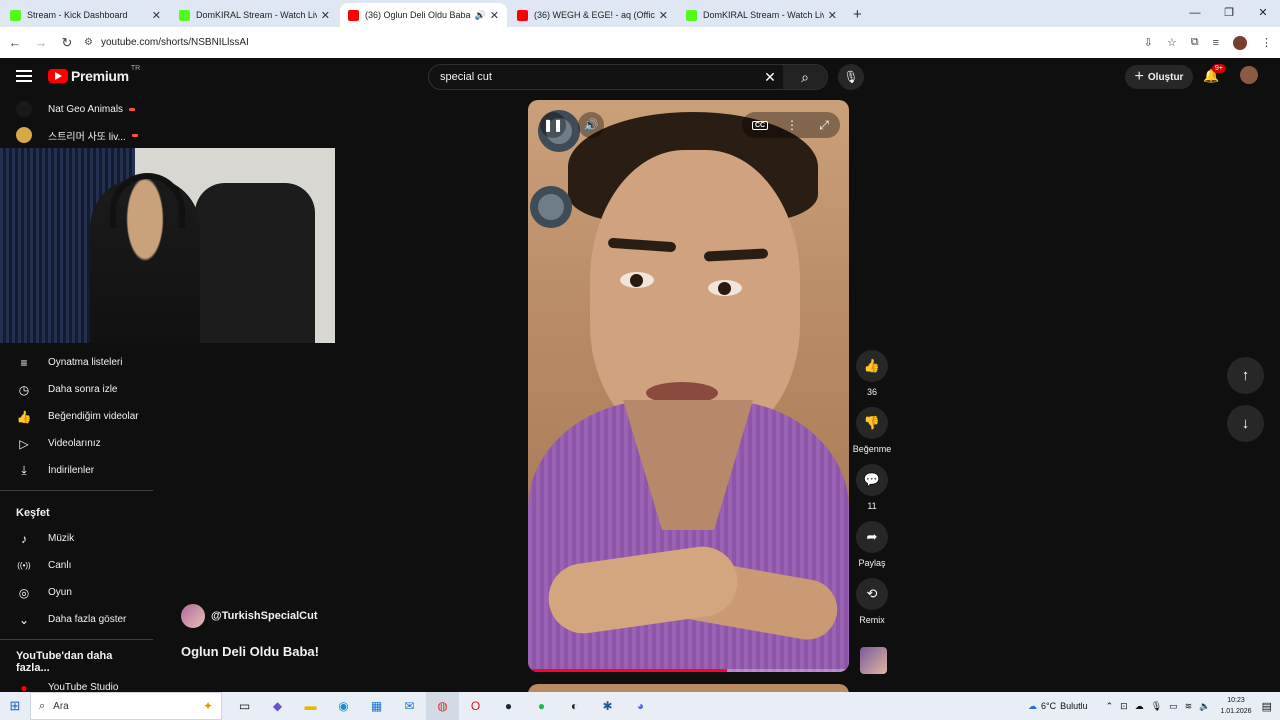 This screenshot has width=1280, height=720. What do you see at coordinates (1124, 706) in the screenshot?
I see `network-icon: ⊡` at bounding box center [1124, 706].